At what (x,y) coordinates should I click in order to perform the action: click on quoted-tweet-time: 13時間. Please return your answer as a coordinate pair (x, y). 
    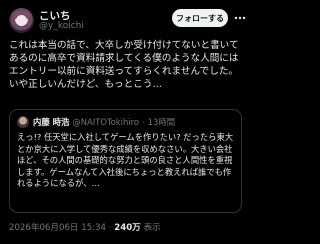
    Looking at the image, I should click on (161, 122).